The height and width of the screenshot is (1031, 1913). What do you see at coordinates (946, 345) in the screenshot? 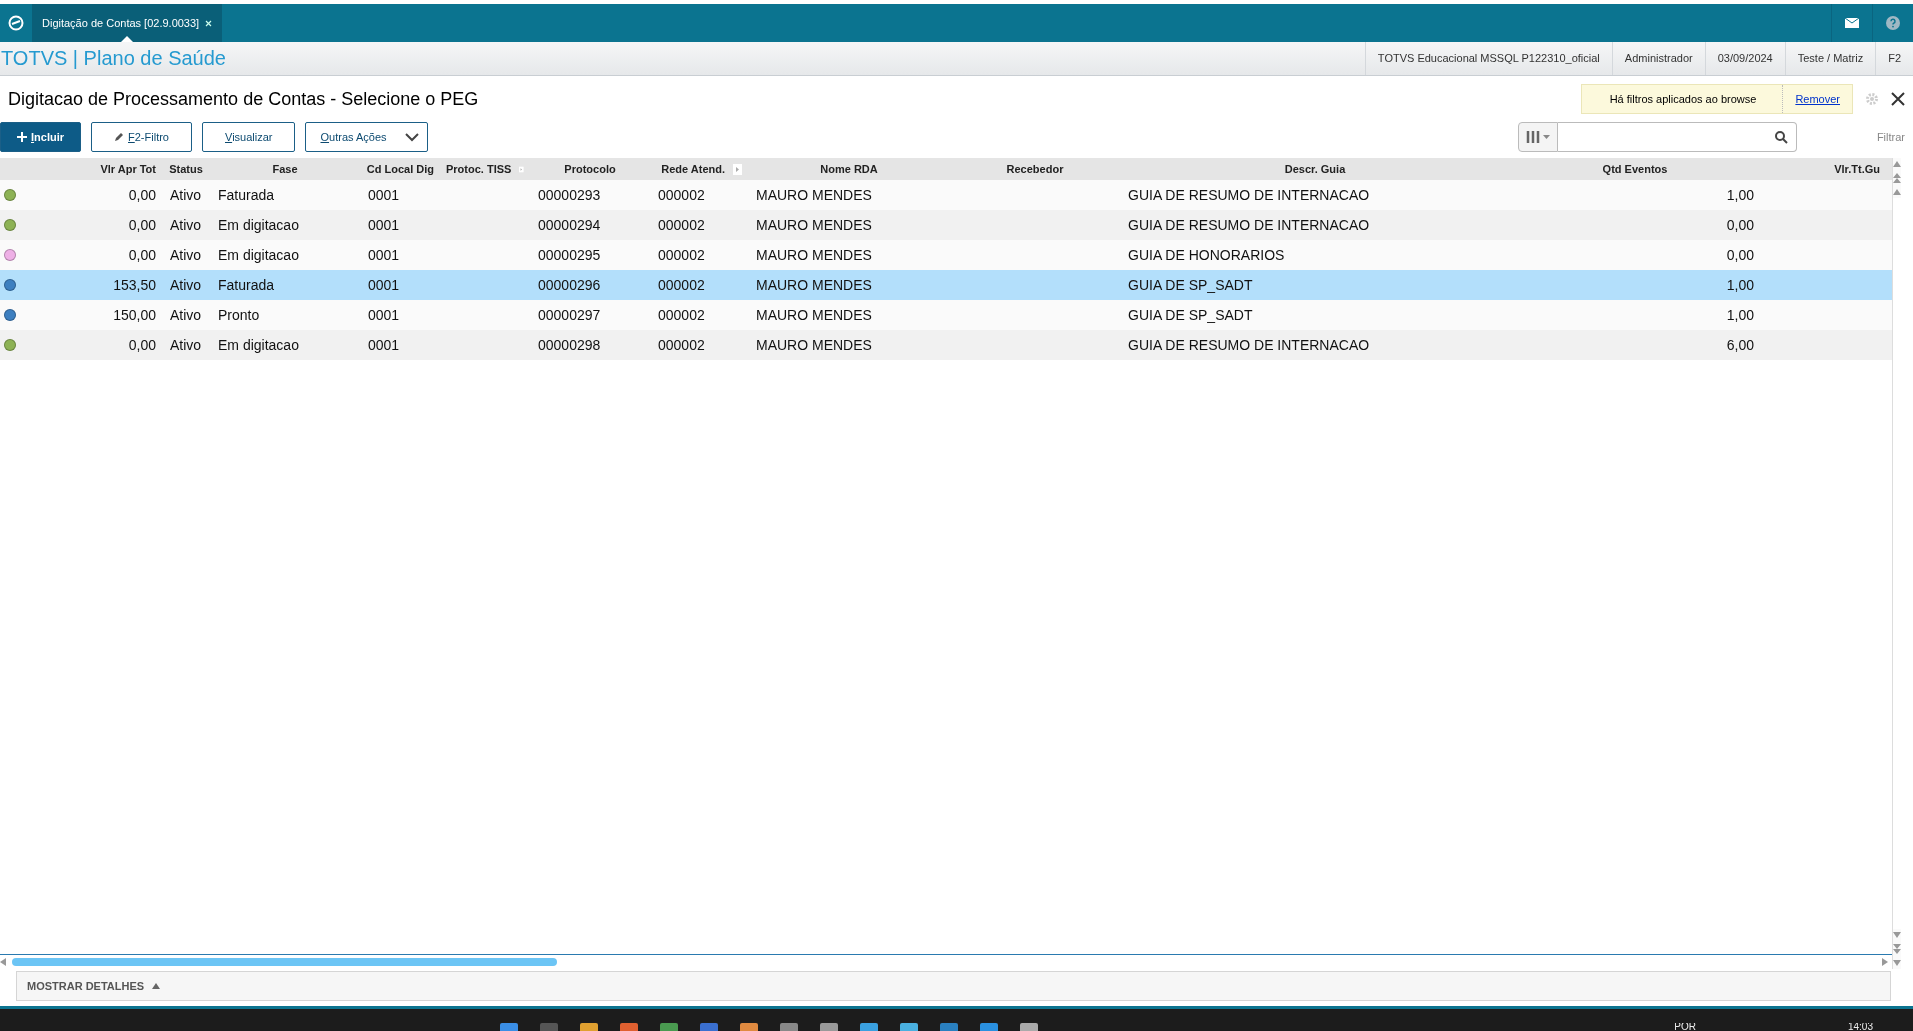
I see `table-row: 0,00 Ativo Em digitacao 0001 00000298 000002 MAURO MENDES GUIA DE RESUMO DE INTERNACAO 6,00` at bounding box center [946, 345].